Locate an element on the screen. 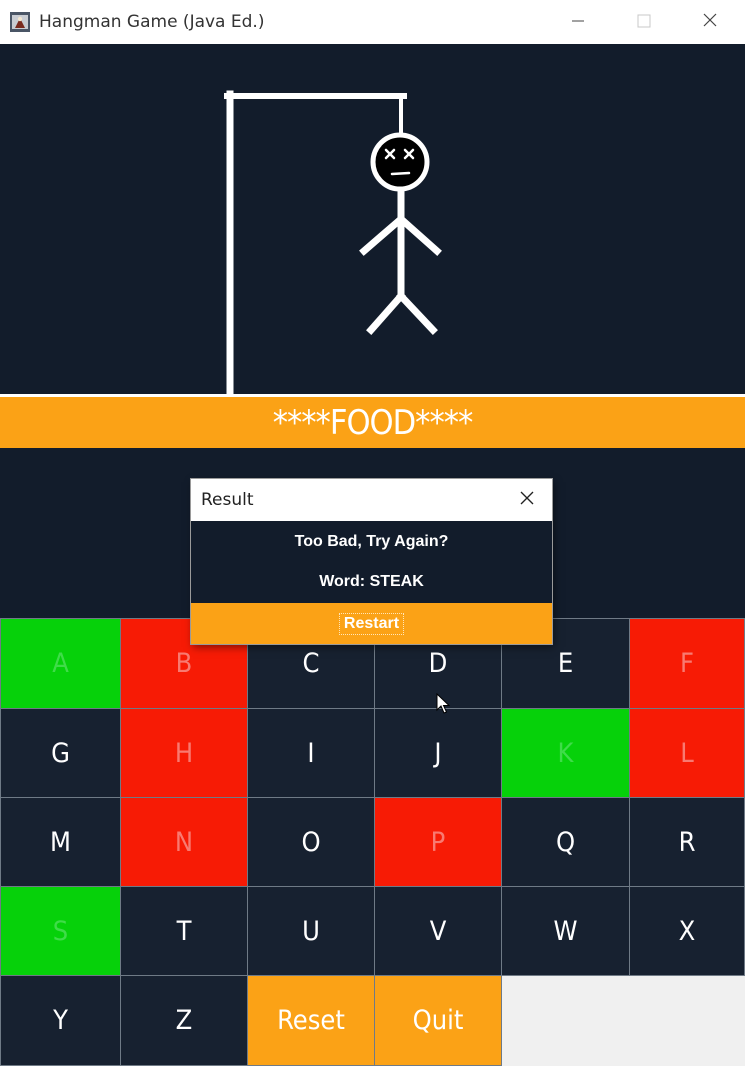  key-m: M is located at coordinates (60, 842).